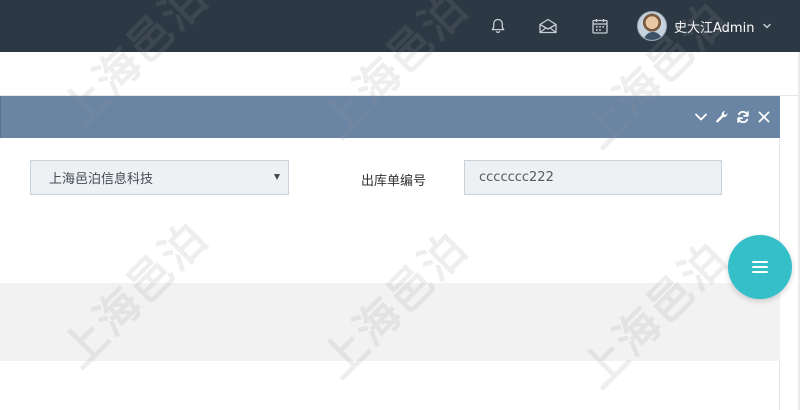 This screenshot has width=800, height=410. Describe the element at coordinates (701, 117) in the screenshot. I see `collapse-icon` at that location.